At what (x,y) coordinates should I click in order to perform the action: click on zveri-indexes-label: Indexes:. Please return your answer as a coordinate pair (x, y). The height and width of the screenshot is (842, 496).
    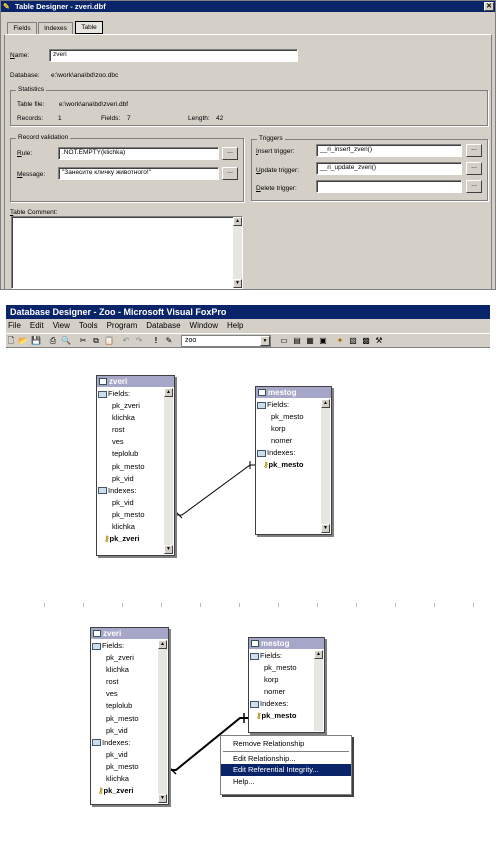
    Looking at the image, I should click on (116, 742).